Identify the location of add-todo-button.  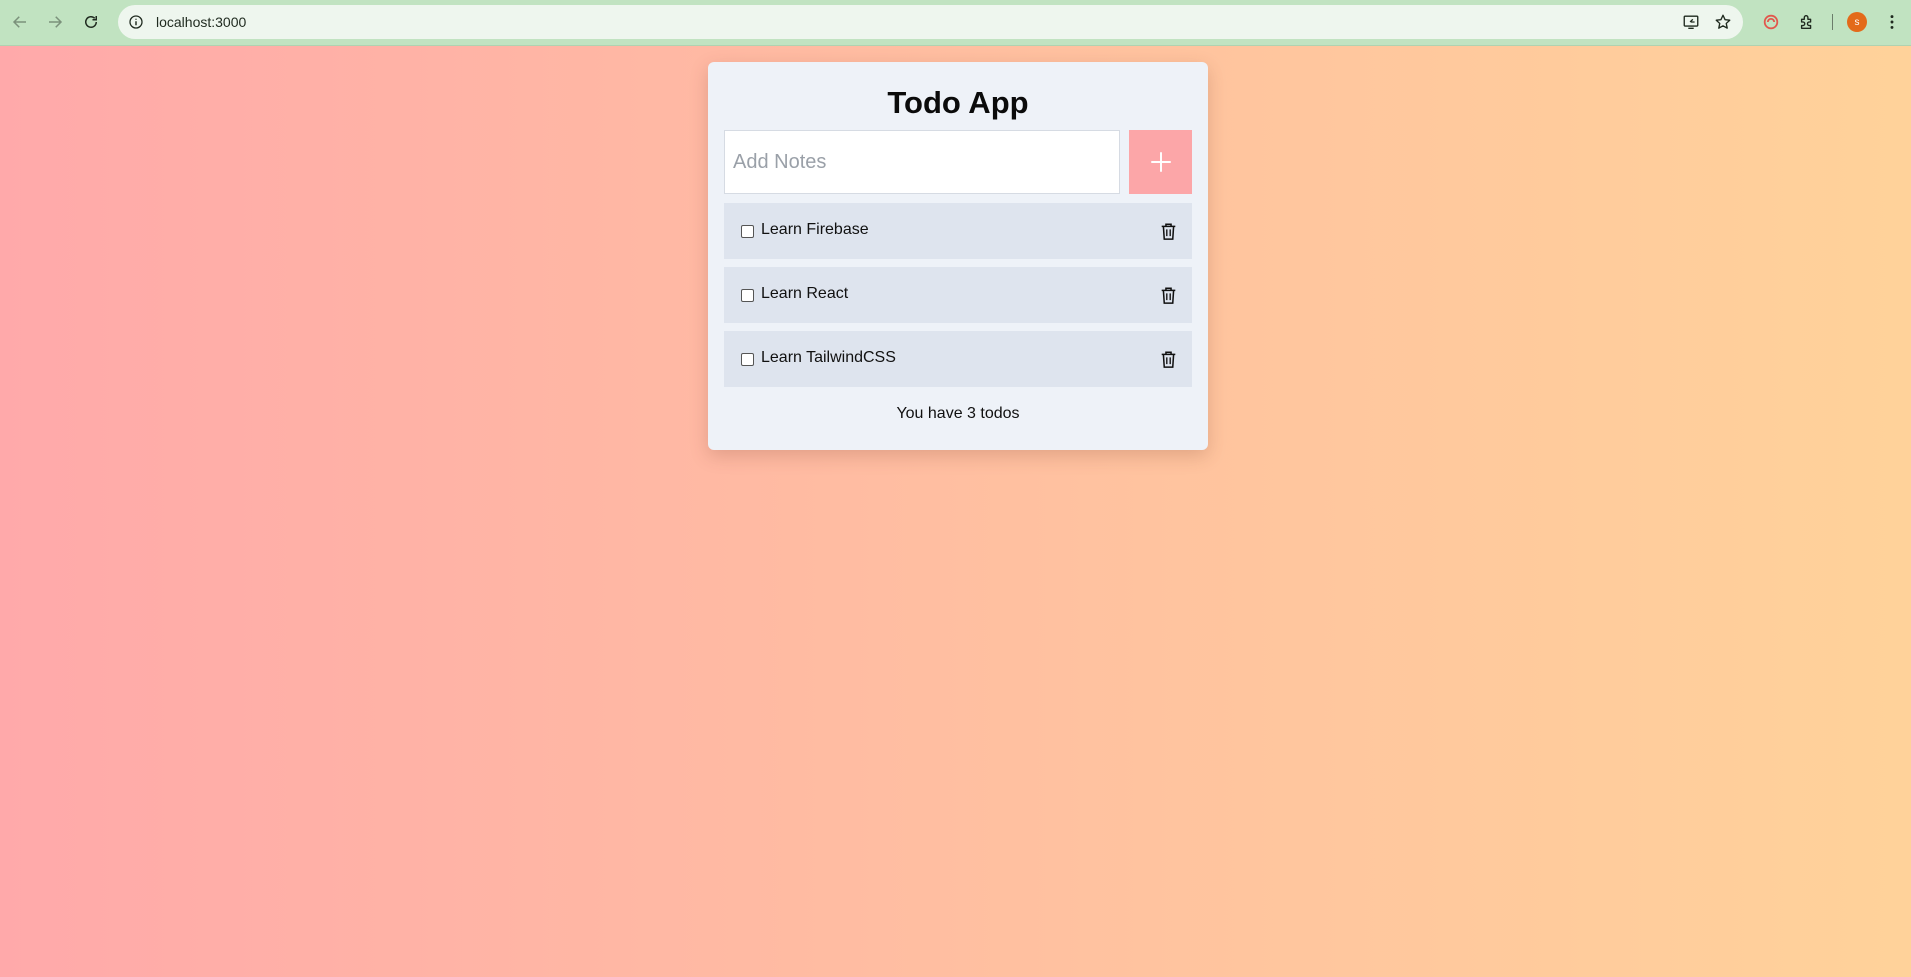
(1160, 162).